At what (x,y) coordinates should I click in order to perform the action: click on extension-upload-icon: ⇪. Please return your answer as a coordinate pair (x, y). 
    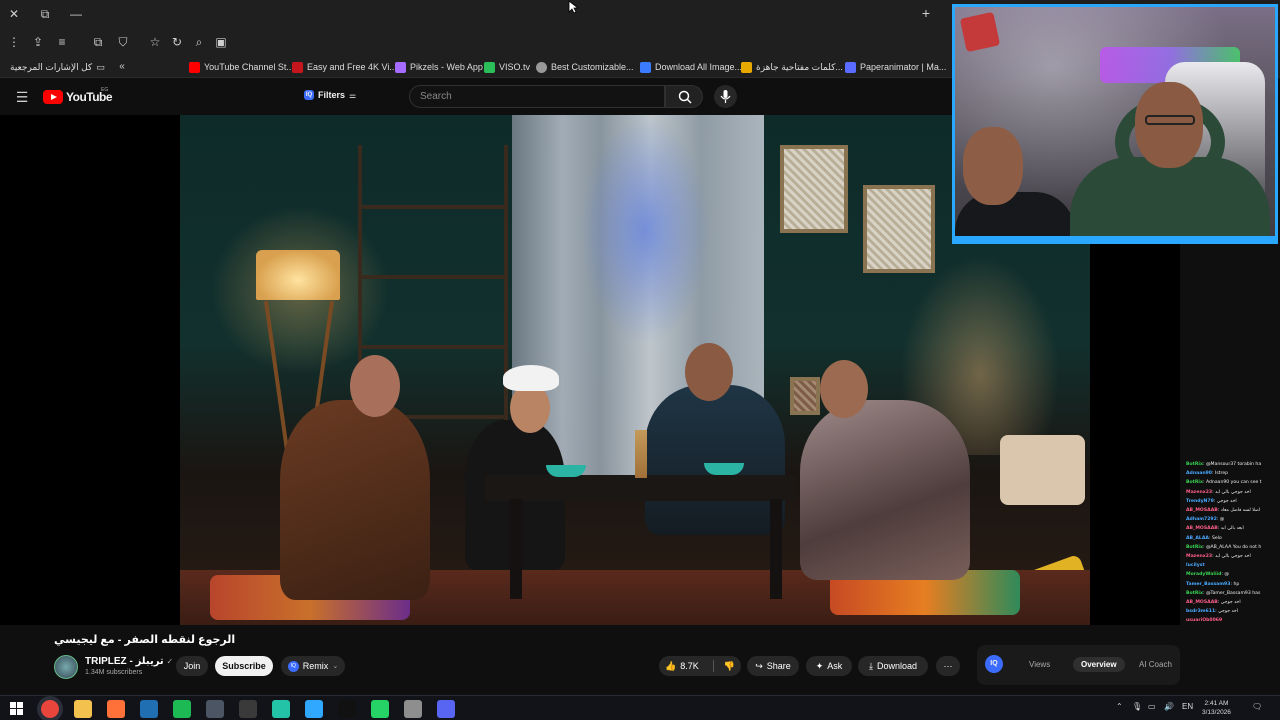
    Looking at the image, I should click on (38, 42).